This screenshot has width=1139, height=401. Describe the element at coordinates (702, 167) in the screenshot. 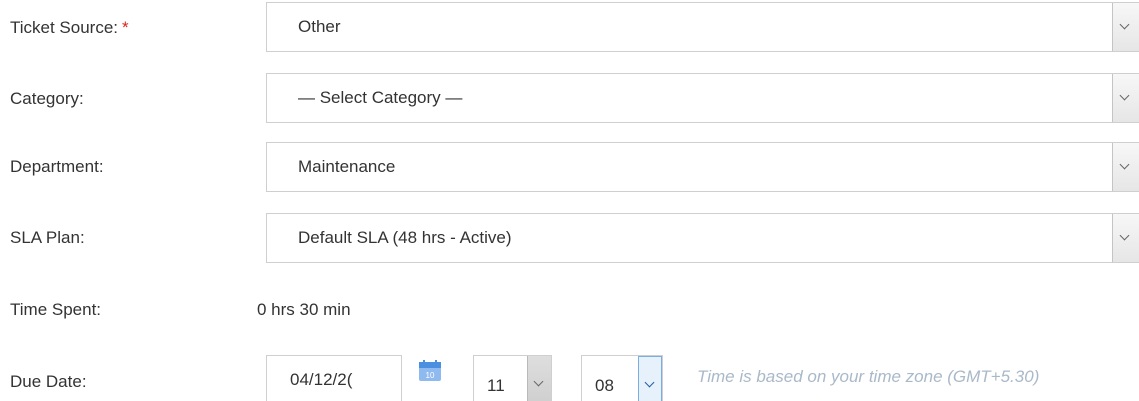

I see `department-select: Maintenance` at that location.